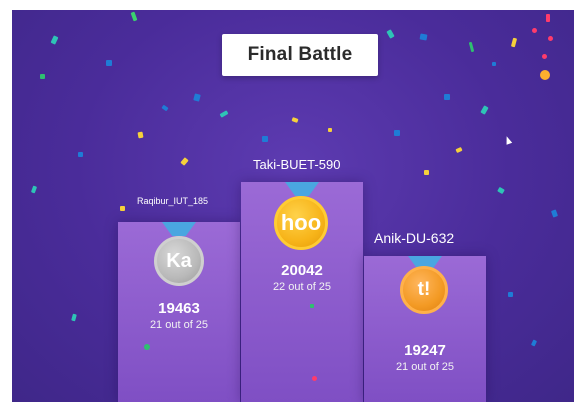 This screenshot has width=582, height=402. I want to click on first-place-podium: hoo 20042 22 out of 25, so click(302, 292).